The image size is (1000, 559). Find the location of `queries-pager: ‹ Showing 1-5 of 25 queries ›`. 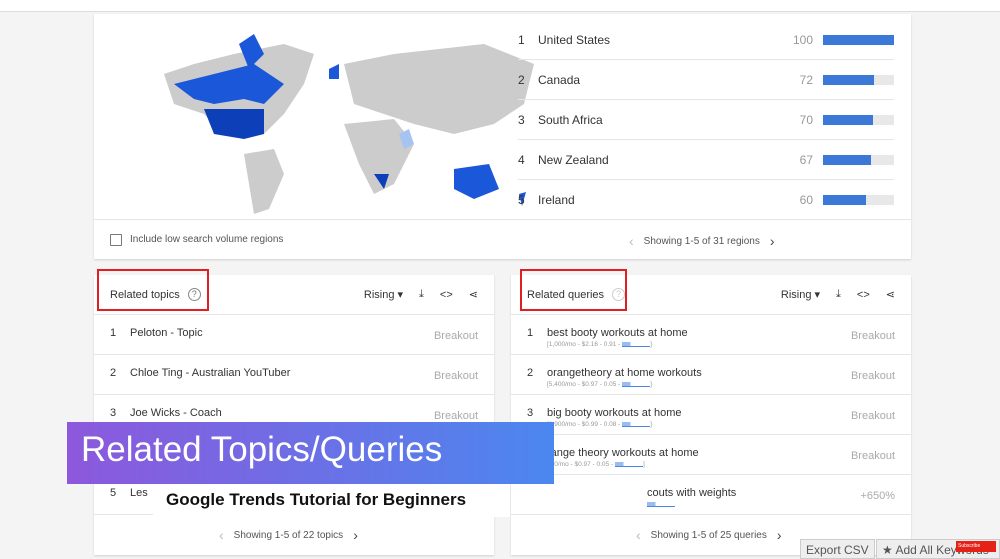

queries-pager: ‹ Showing 1-5 of 25 queries › is located at coordinates (709, 535).